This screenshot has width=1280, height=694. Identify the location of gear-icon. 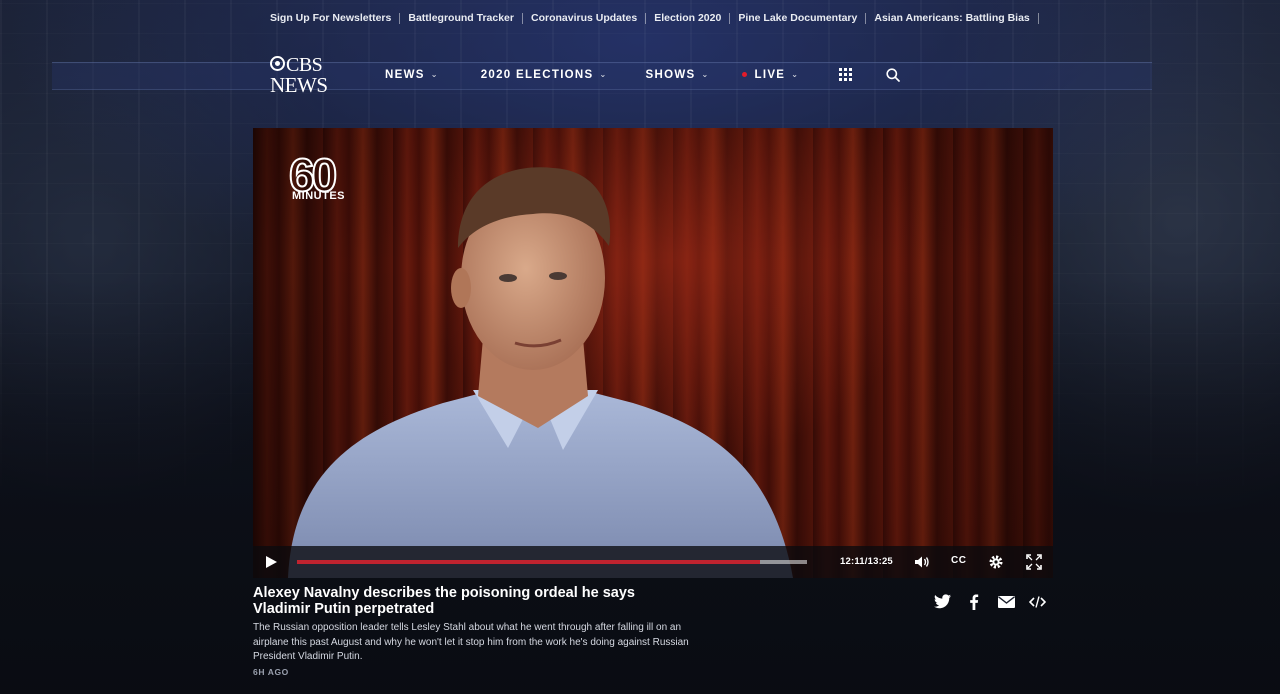
(996, 562).